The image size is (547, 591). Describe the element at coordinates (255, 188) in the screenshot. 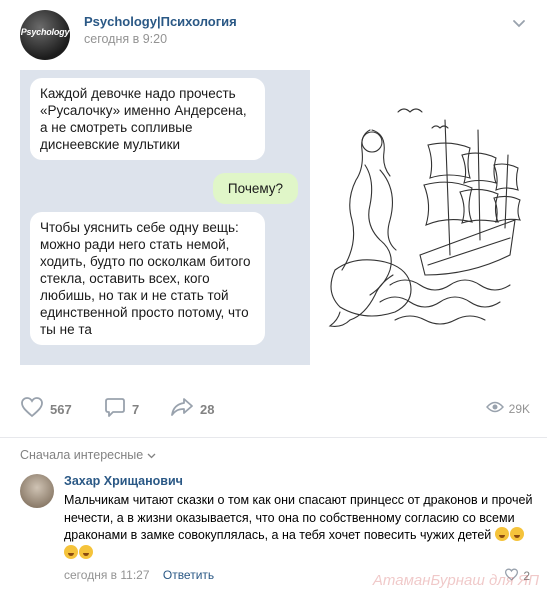

I see `chat-message-outgoing: Почему?` at that location.